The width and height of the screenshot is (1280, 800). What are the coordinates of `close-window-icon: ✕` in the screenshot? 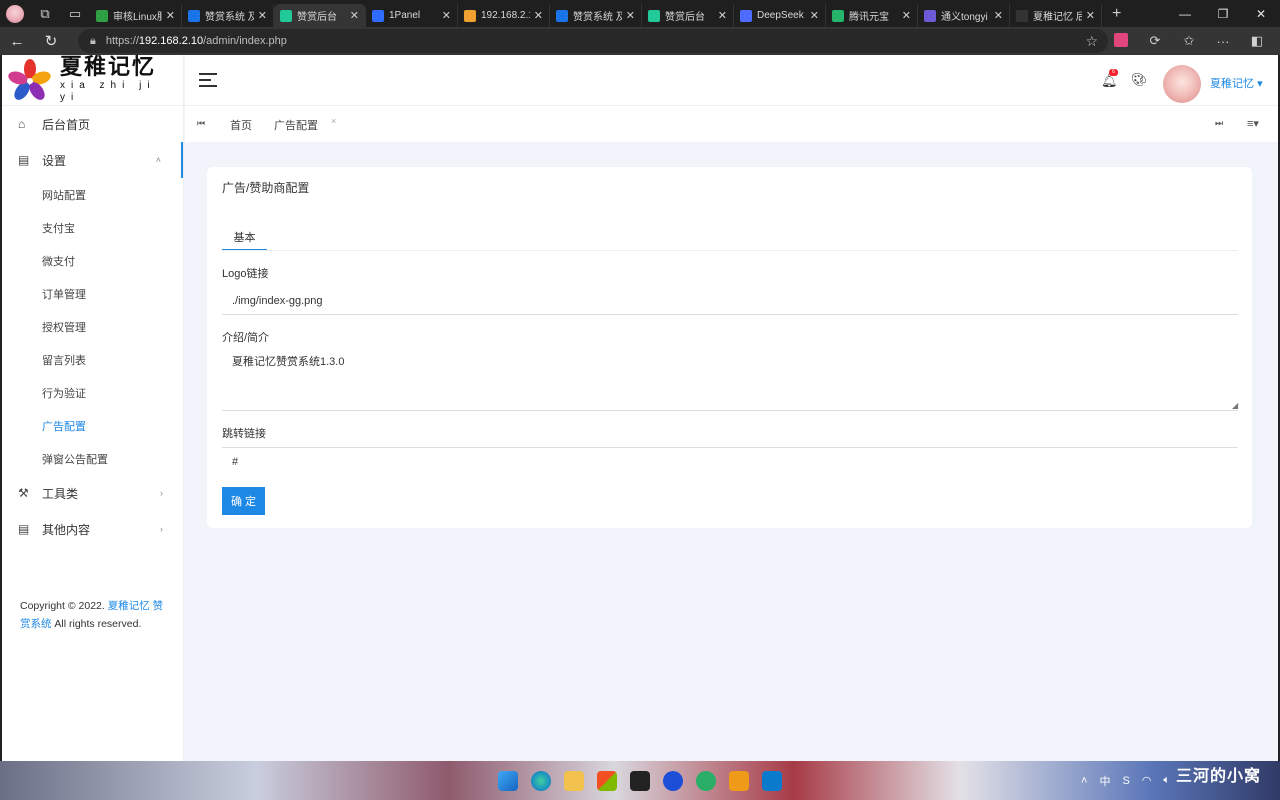 It's located at (1261, 13).